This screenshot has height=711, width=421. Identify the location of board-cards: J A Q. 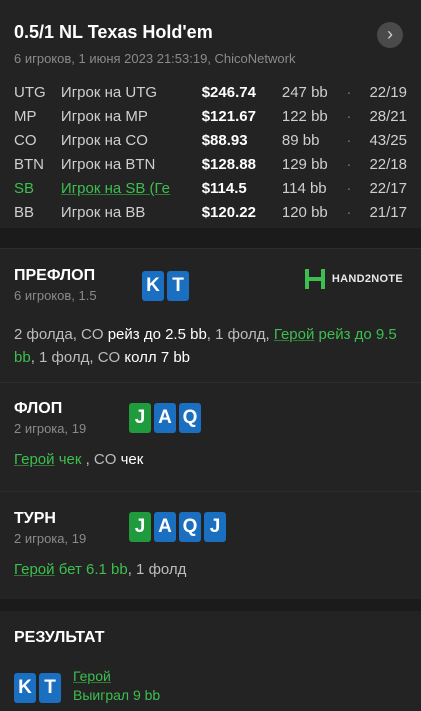
(165, 418).